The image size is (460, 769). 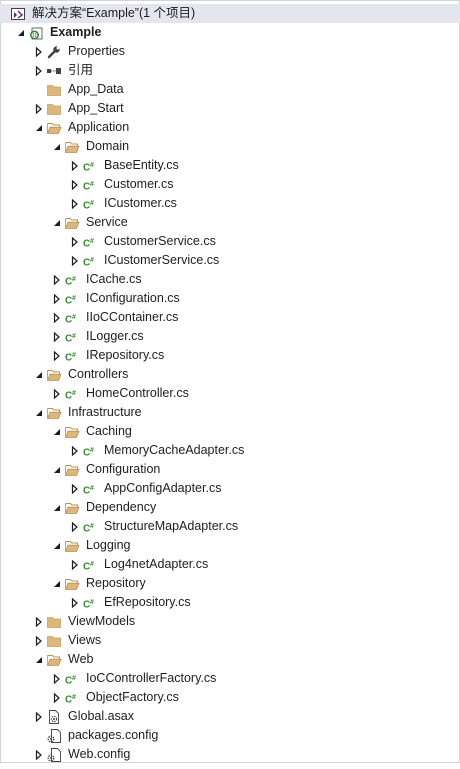 What do you see at coordinates (230, 545) in the screenshot?
I see `tree-item-logging: Logging` at bounding box center [230, 545].